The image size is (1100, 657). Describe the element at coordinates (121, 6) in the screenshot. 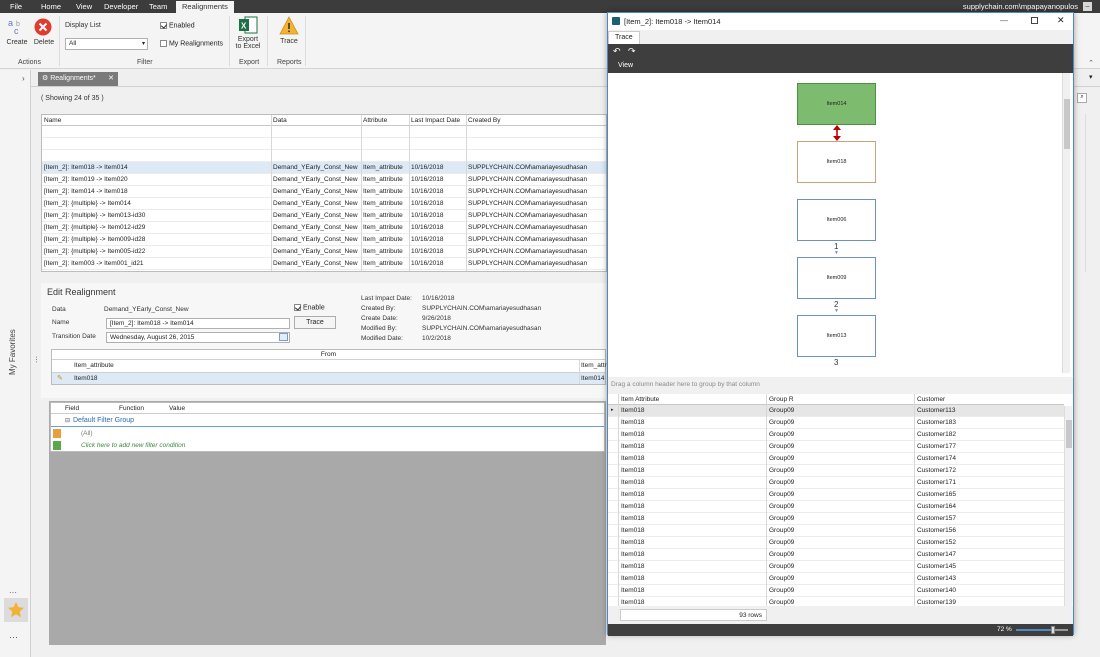

I see `menu-developer: Developer` at that location.